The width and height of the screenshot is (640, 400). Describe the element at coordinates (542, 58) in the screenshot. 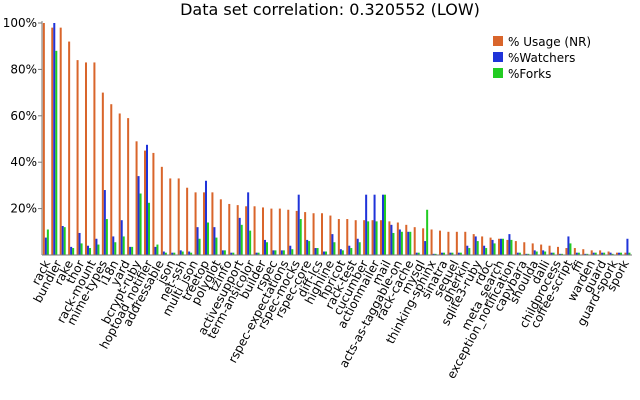

I see `legend: % Usage (NR) %Watchers %Forks` at that location.